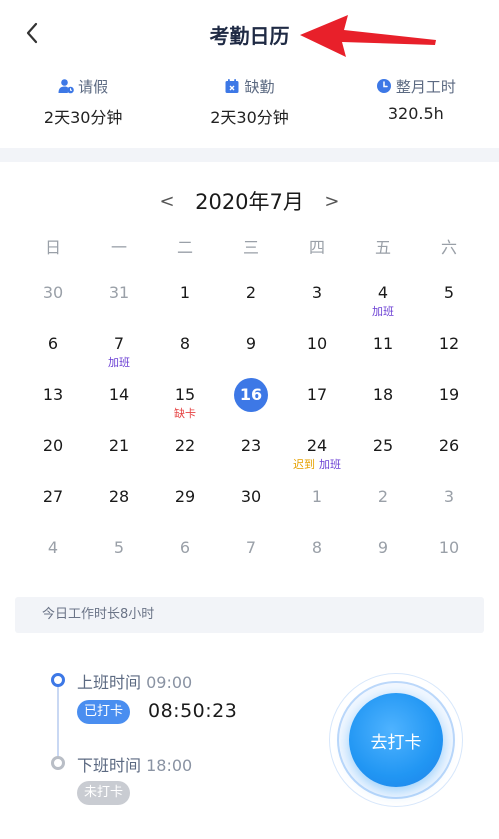 The width and height of the screenshot is (499, 839). What do you see at coordinates (332, 201) in the screenshot?
I see `next-month-button: >` at bounding box center [332, 201].